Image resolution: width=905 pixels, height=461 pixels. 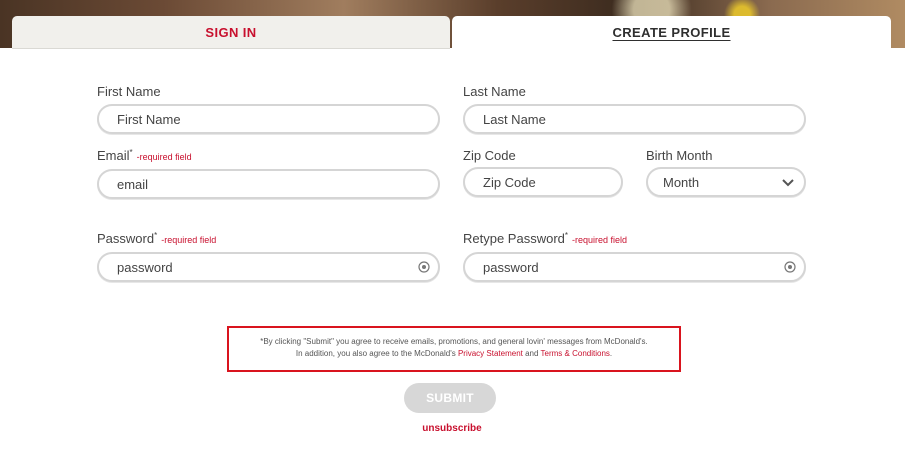 I want to click on tab-create-profile: CREATE PROFILE, so click(x=671, y=32).